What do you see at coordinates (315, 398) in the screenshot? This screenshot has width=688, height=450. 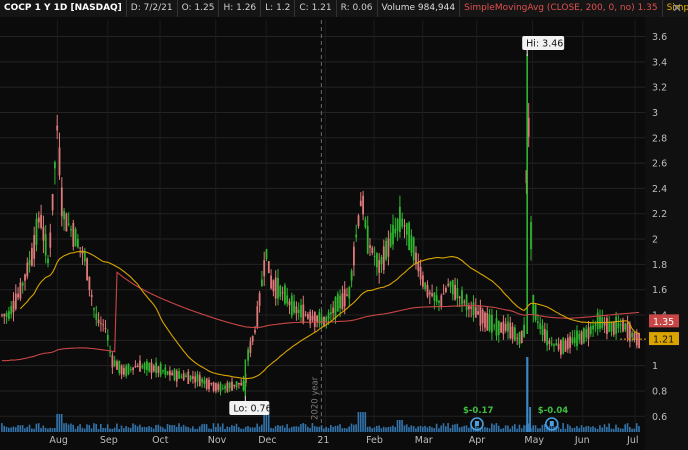 I see `year-marker-label: 2020 year` at bounding box center [315, 398].